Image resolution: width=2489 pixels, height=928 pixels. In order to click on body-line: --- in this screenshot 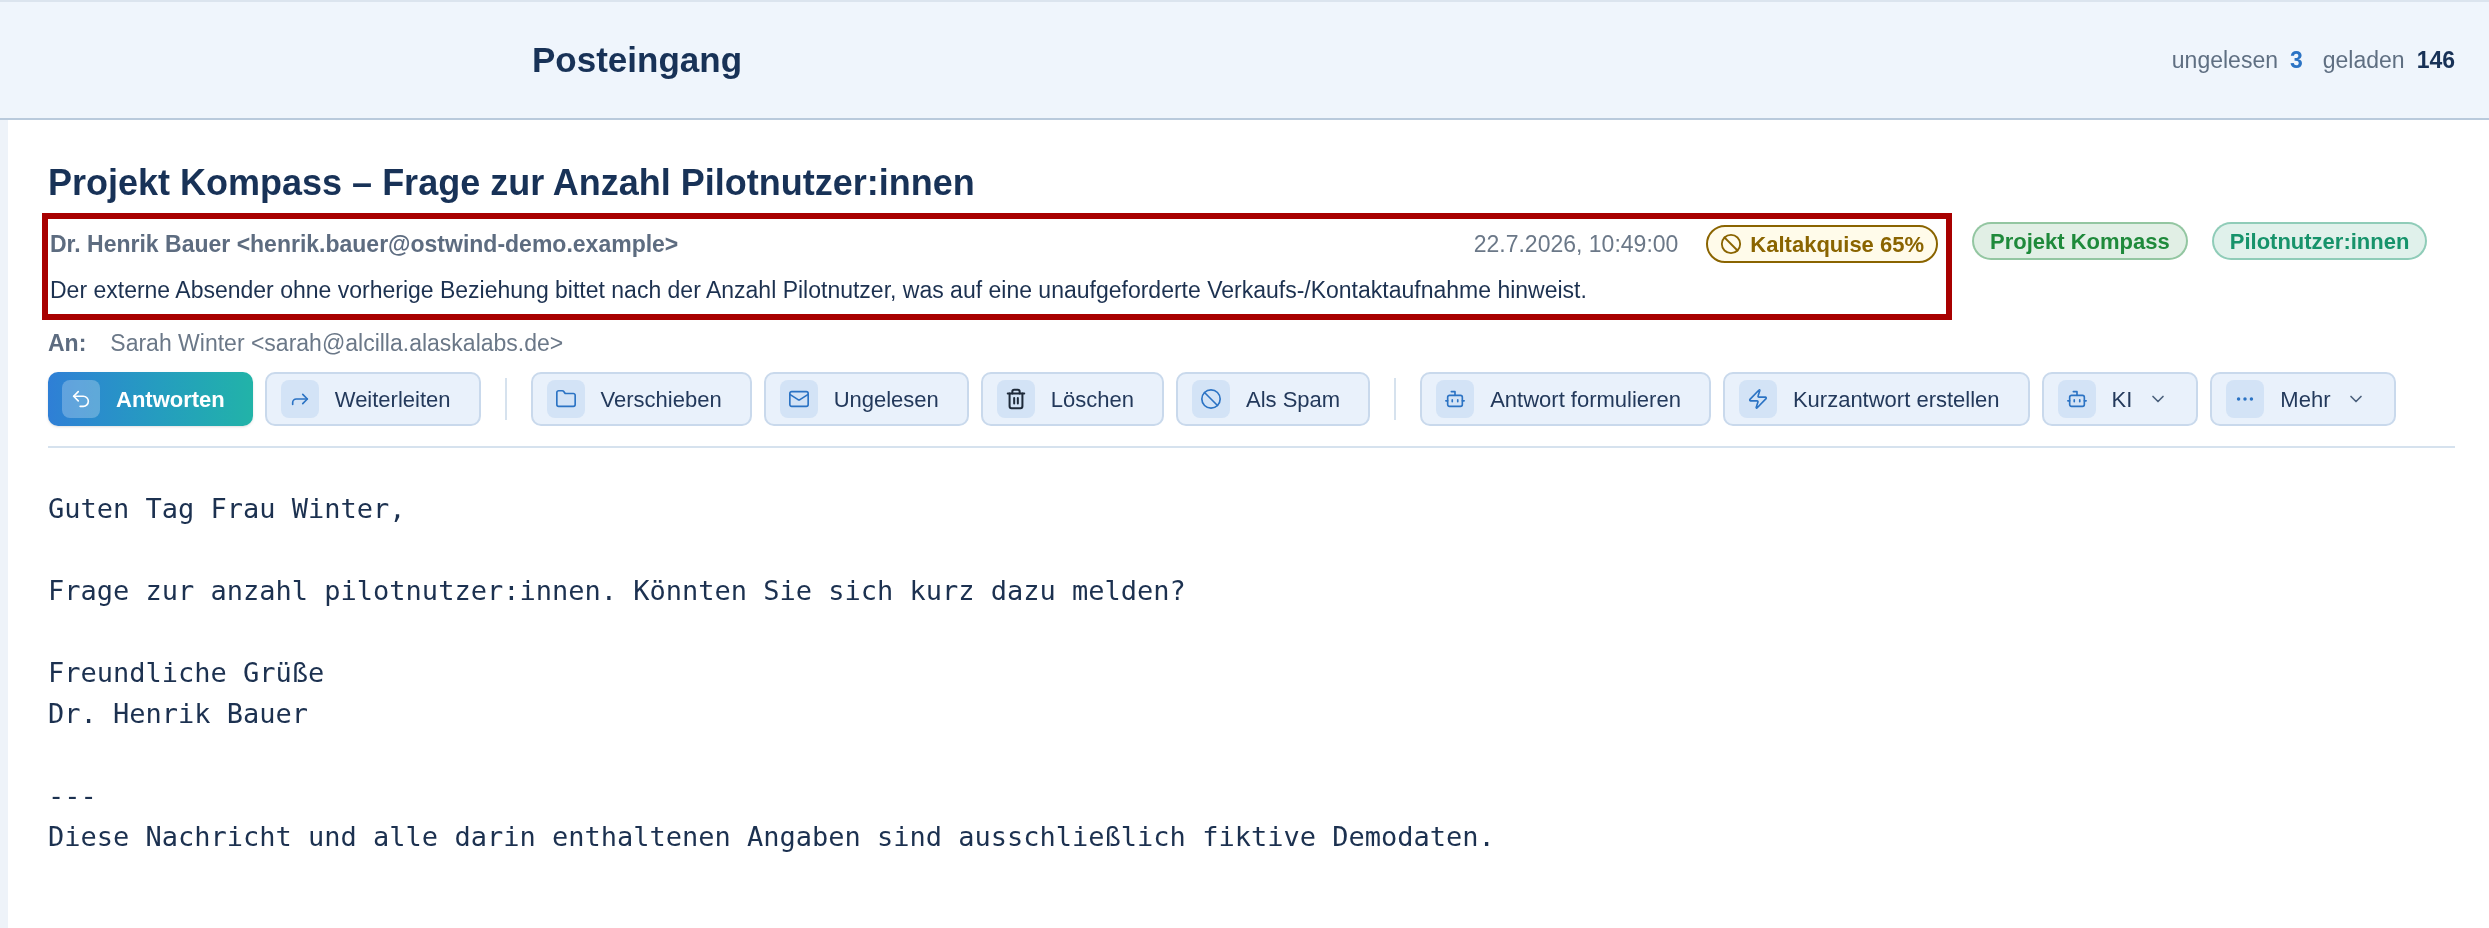, I will do `click(73, 796)`.